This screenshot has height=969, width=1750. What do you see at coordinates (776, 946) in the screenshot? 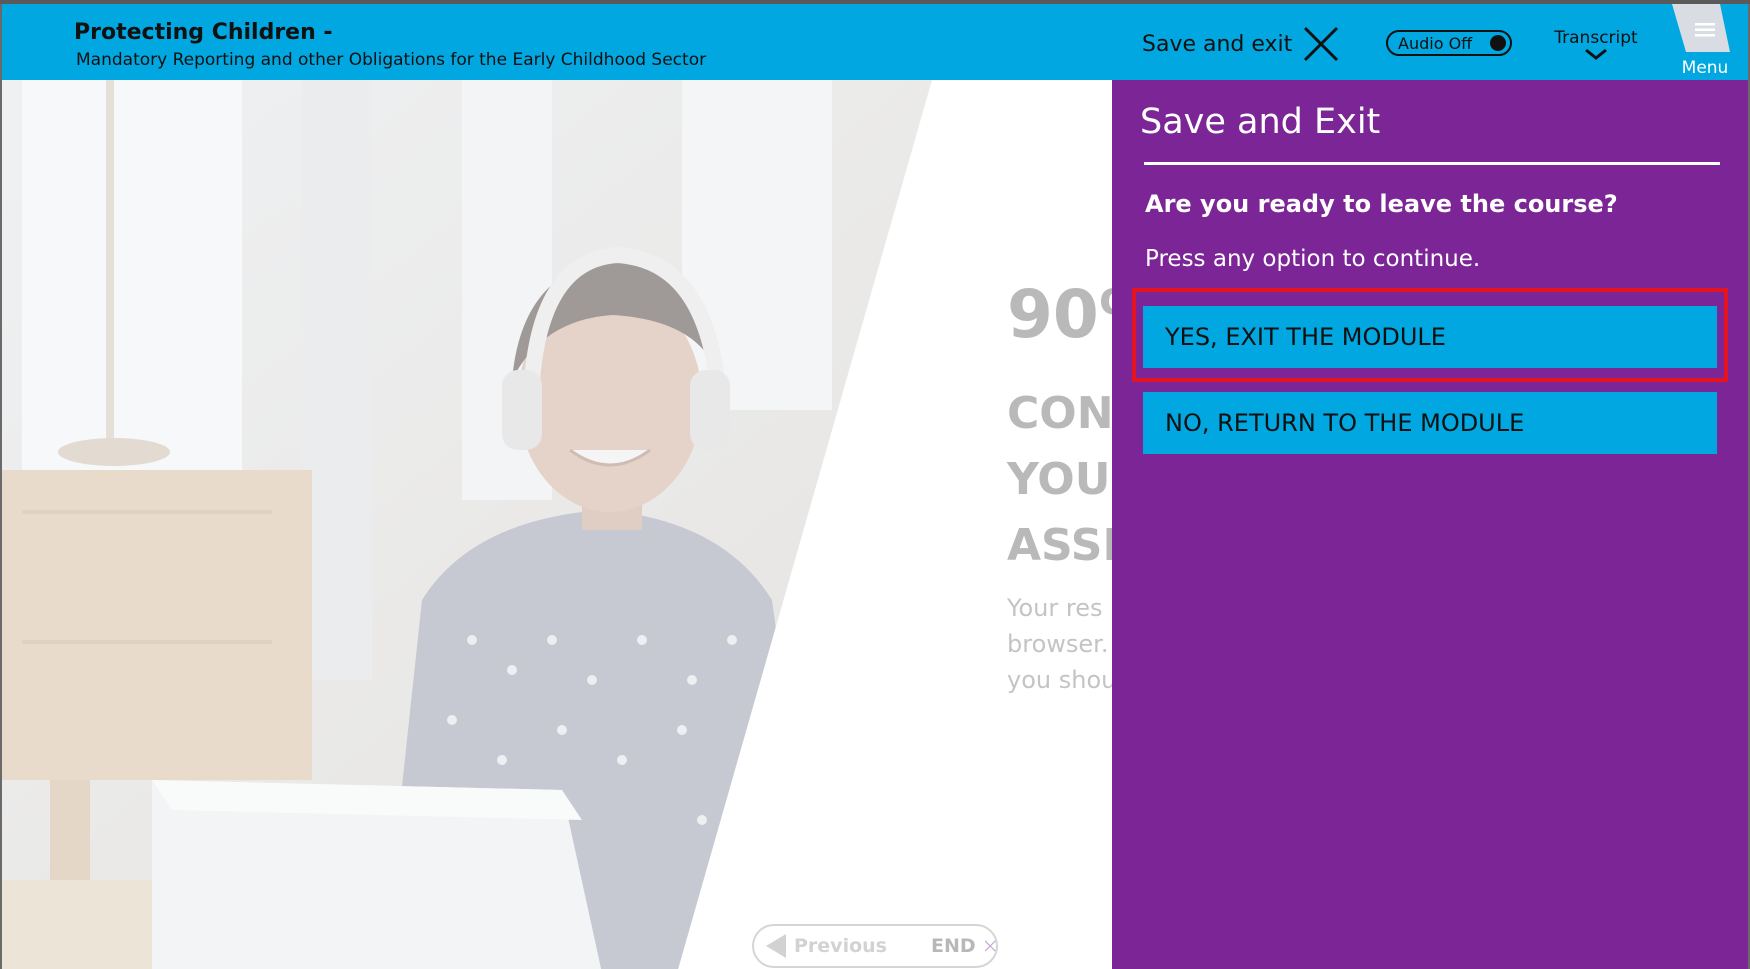
I see `triangle-left-icon` at bounding box center [776, 946].